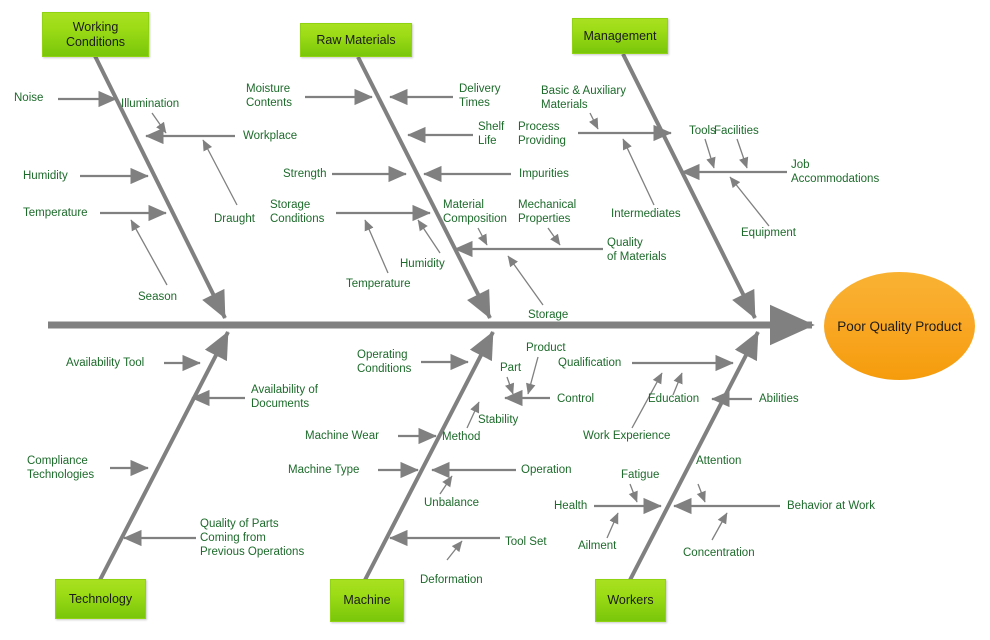 The width and height of the screenshot is (990, 640). Describe the element at coordinates (510, 385) in the screenshot. I see `subbone-part` at that location.